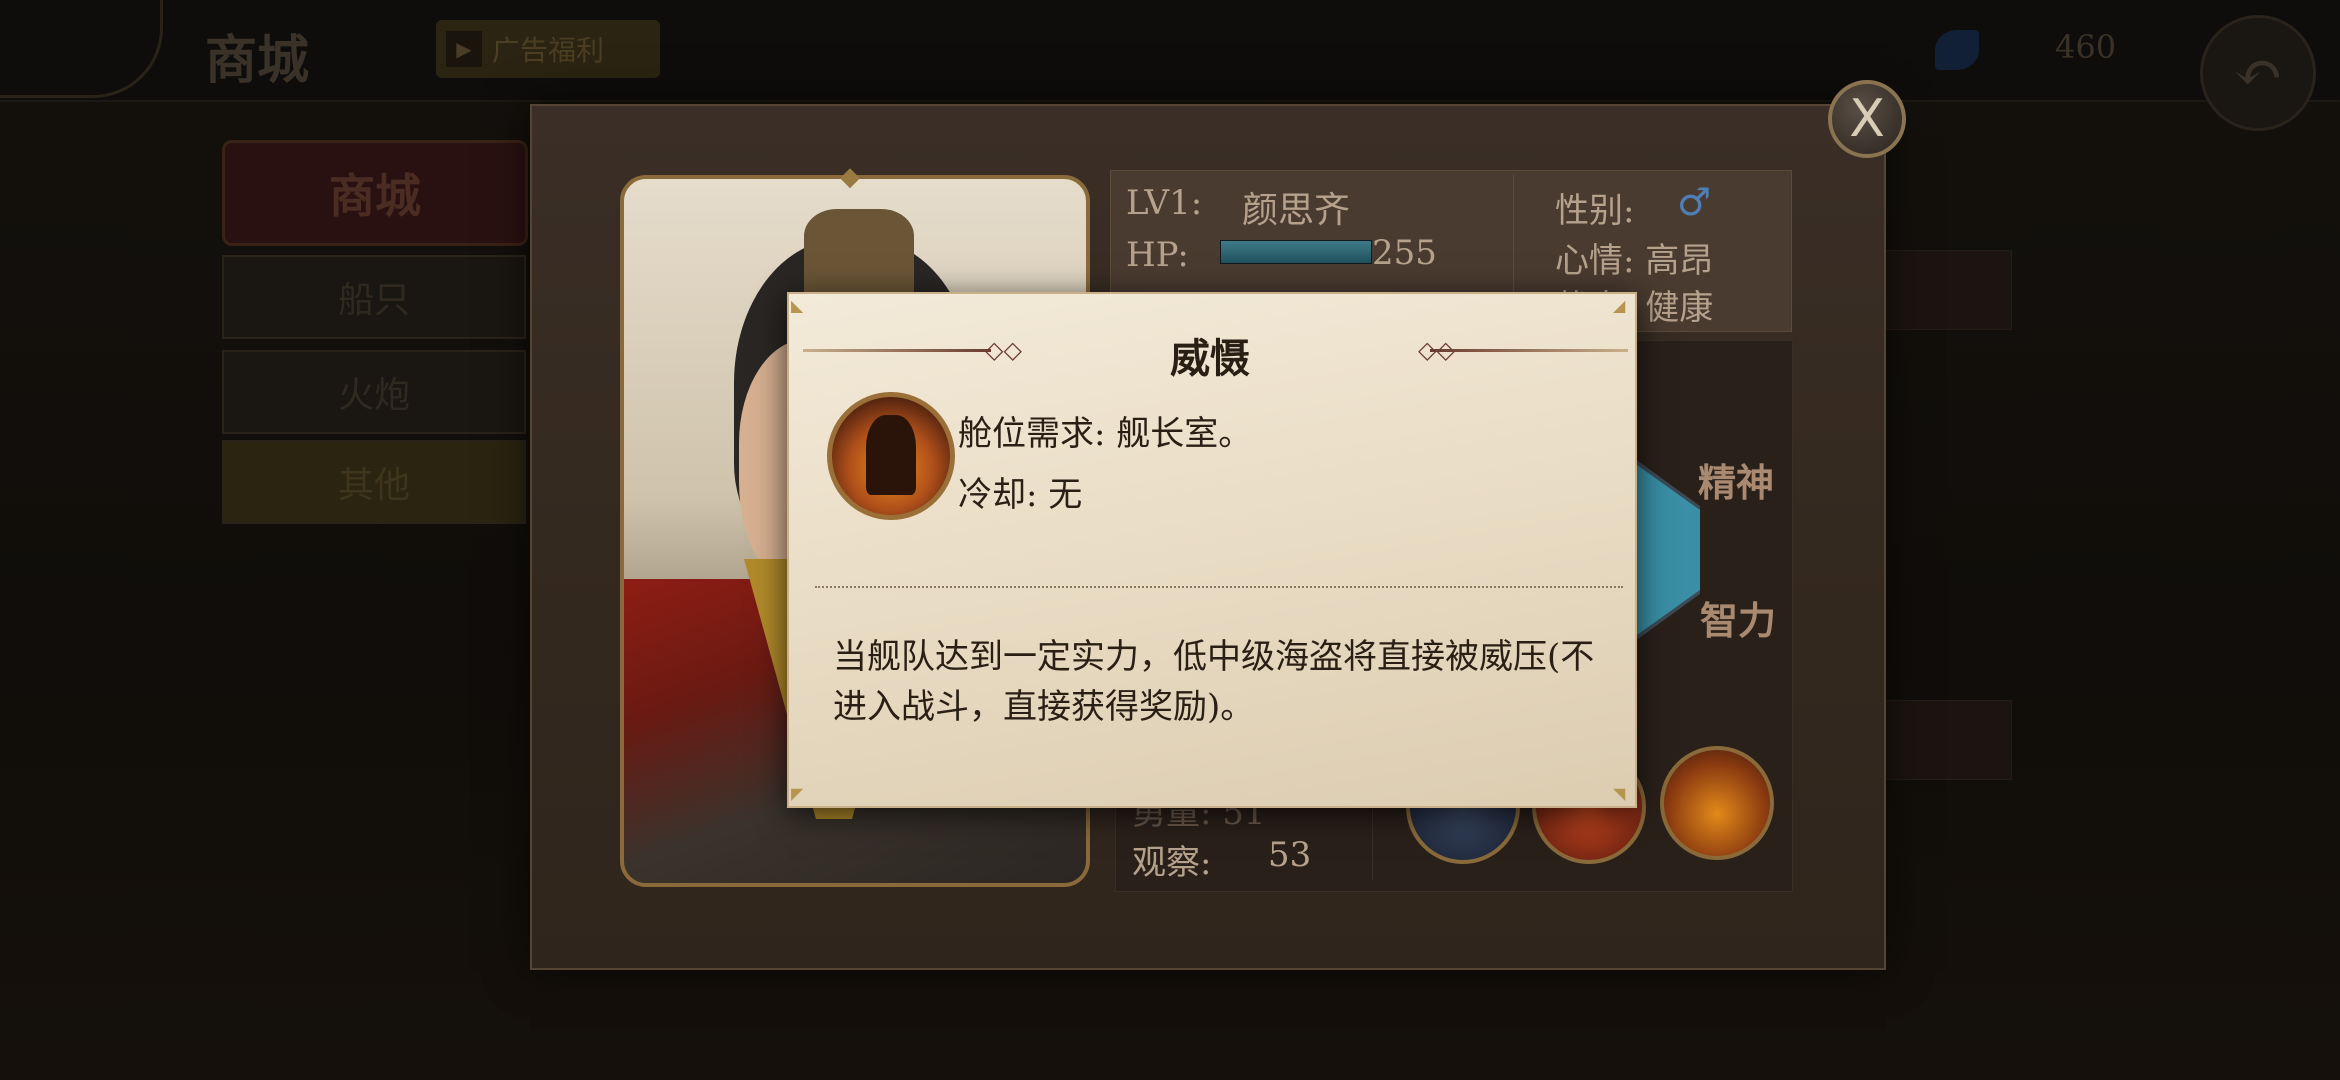 Image resolution: width=2340 pixels, height=1080 pixels. I want to click on top-bar, so click(1170, 51).